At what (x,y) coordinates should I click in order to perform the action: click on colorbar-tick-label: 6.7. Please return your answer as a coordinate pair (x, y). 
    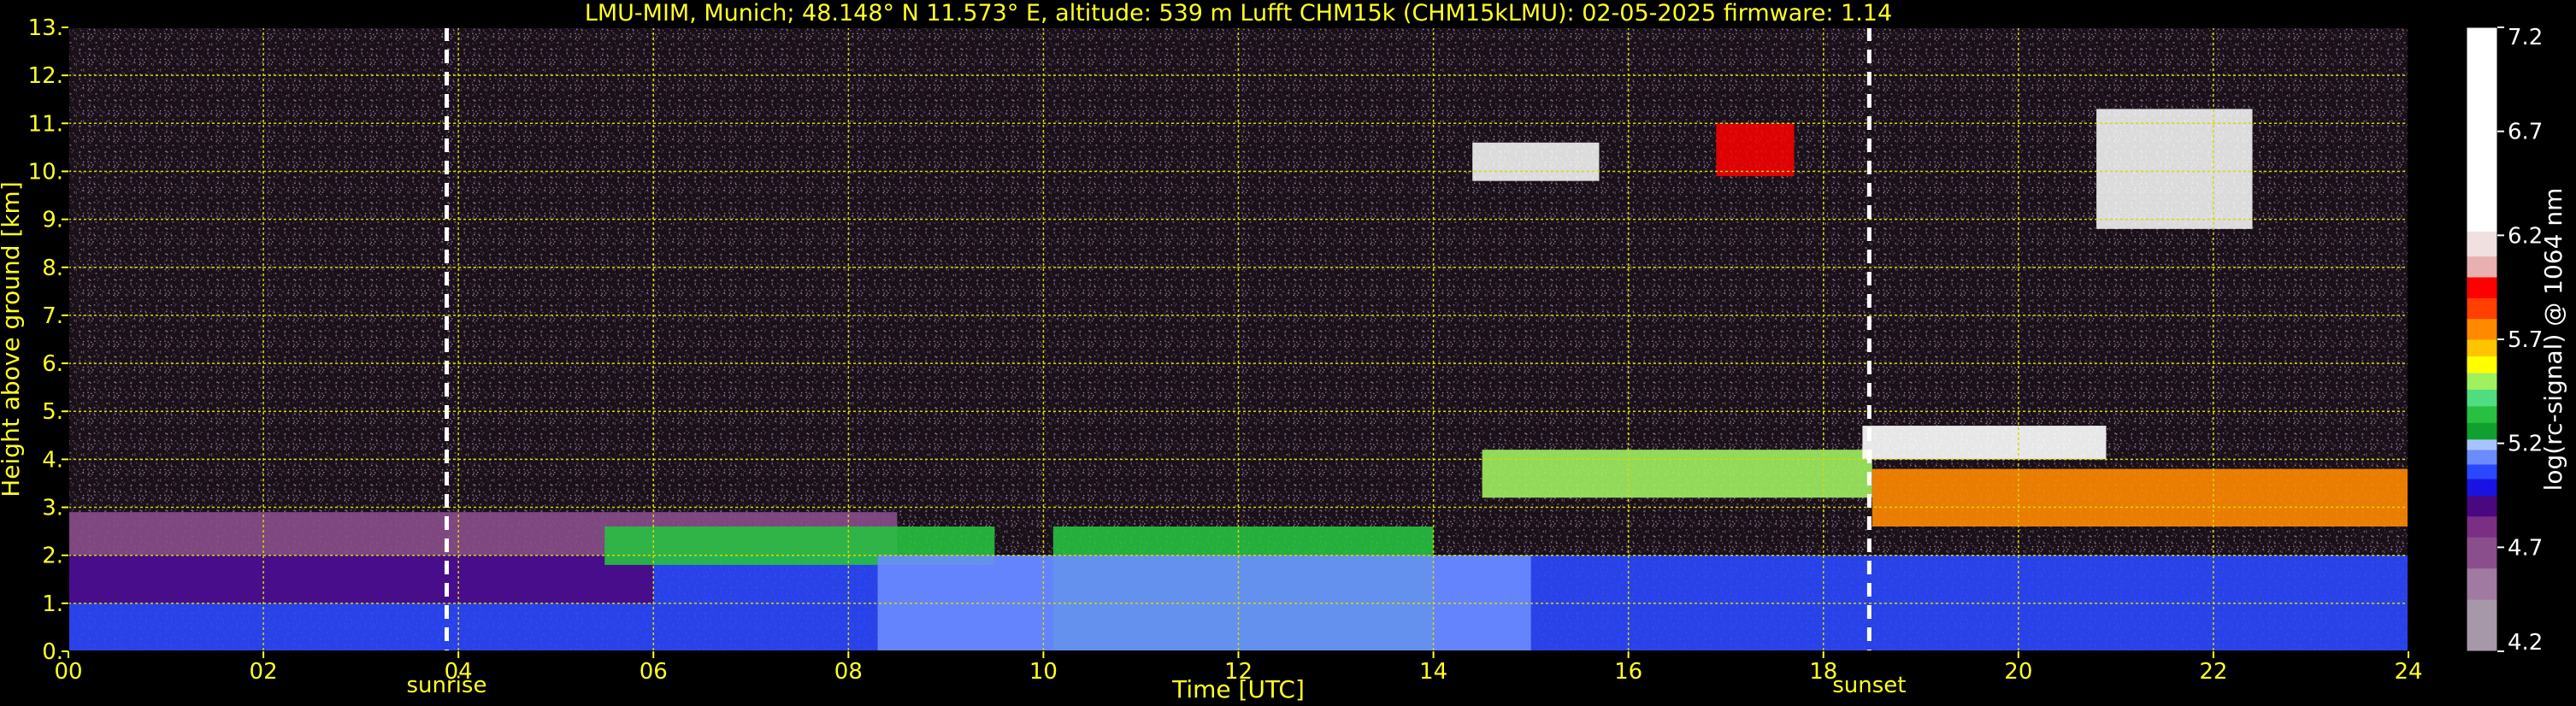
    Looking at the image, I should click on (2525, 132).